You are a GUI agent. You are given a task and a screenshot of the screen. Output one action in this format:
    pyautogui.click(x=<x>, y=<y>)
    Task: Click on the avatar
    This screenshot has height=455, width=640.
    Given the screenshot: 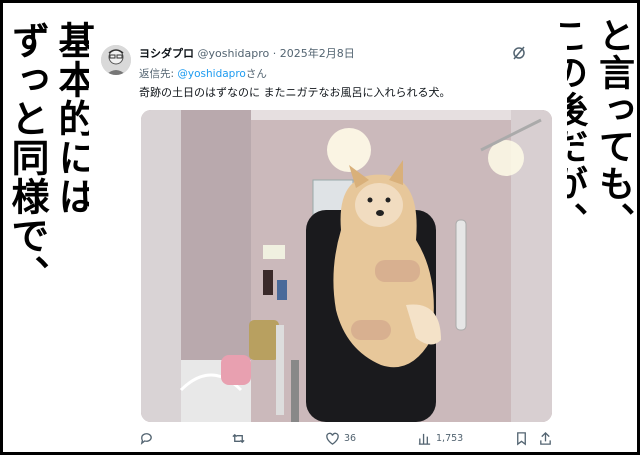 What is the action you would take?
    pyautogui.click(x=116, y=60)
    